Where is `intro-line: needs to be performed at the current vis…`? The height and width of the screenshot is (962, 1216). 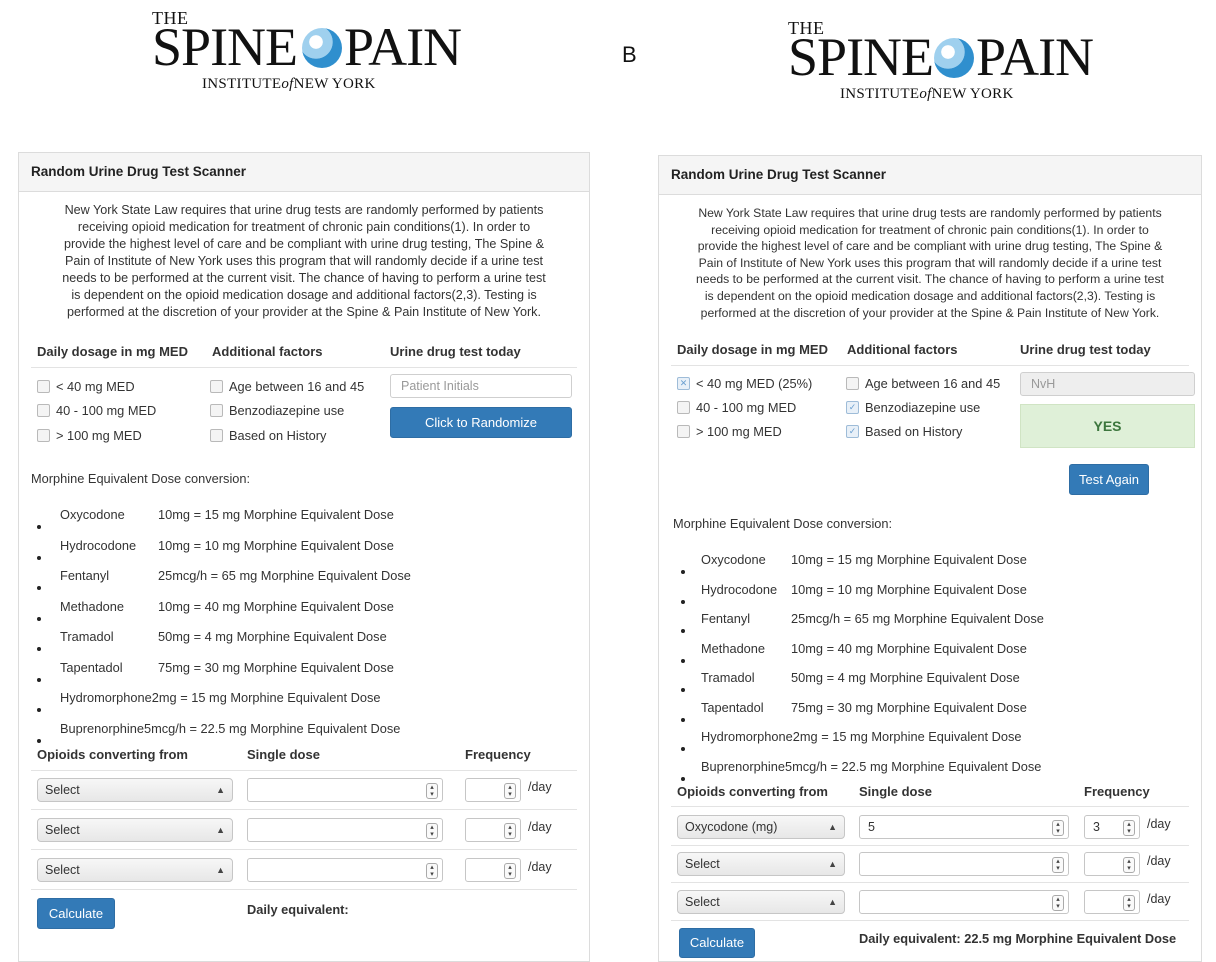
intro-line: needs to be performed at the current vis… is located at coordinates (304, 278).